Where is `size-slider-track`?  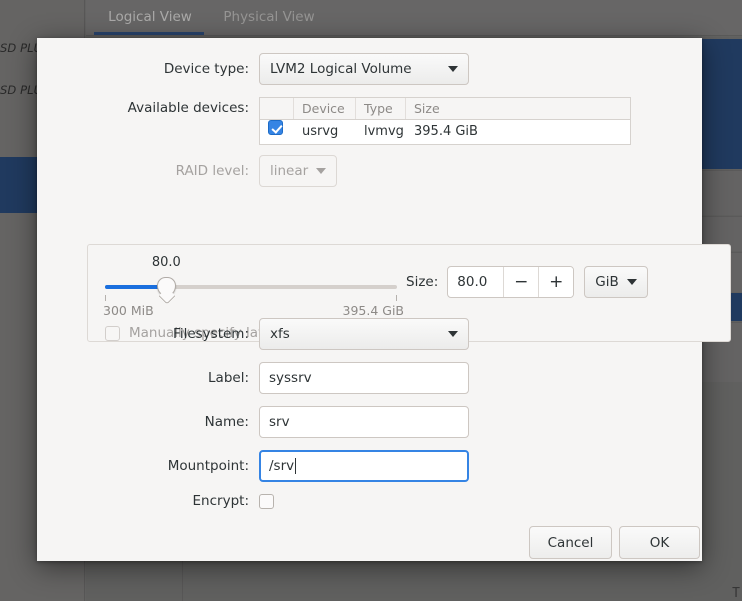
size-slider-track is located at coordinates (251, 287).